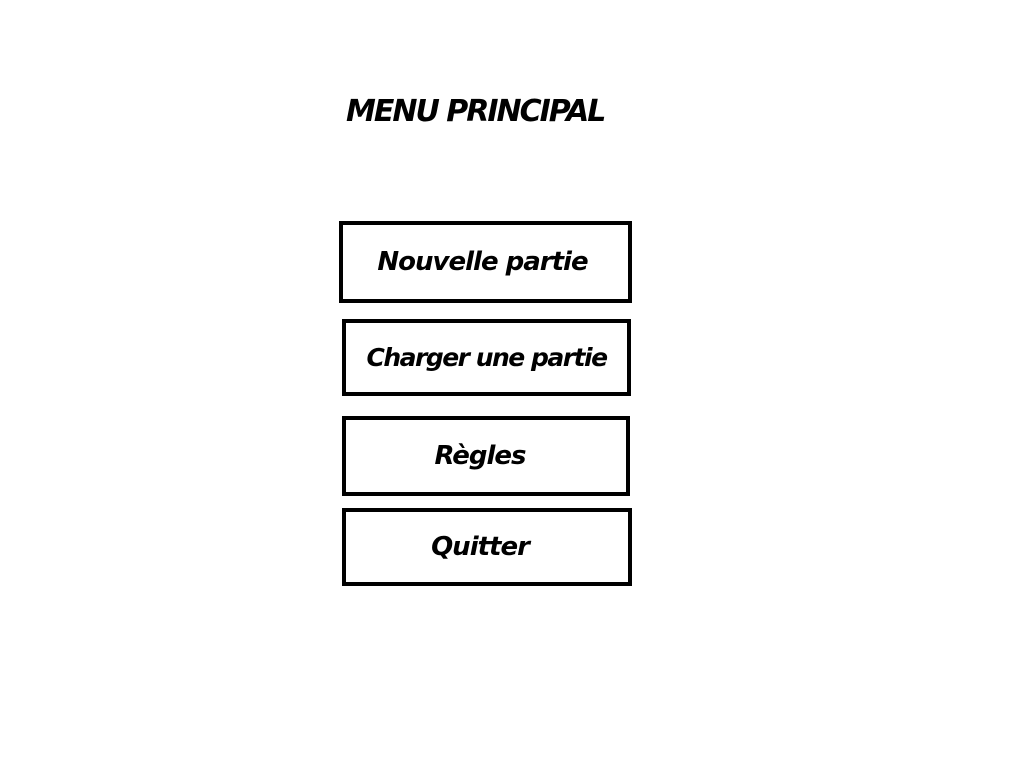 The height and width of the screenshot is (768, 1024). What do you see at coordinates (480, 456) in the screenshot?
I see `rules-label: Règles` at bounding box center [480, 456].